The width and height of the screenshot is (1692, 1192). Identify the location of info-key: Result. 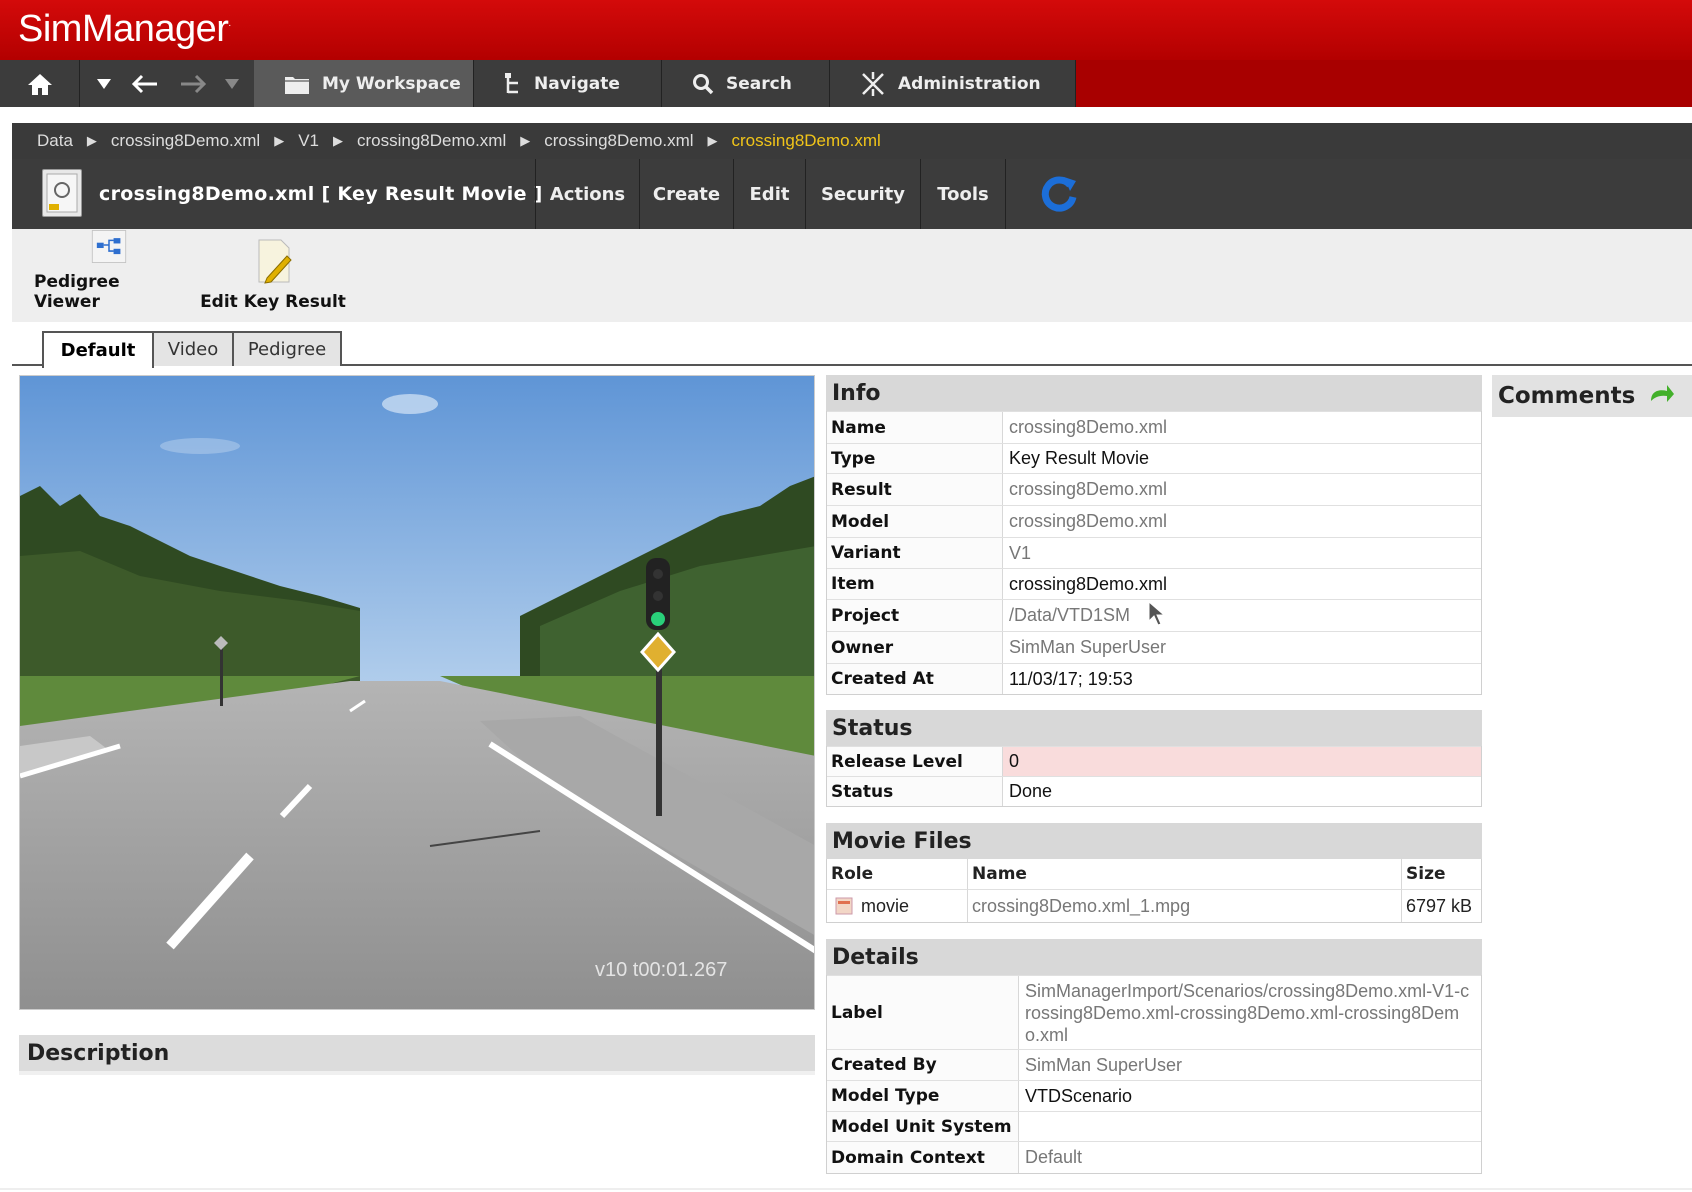
(915, 489).